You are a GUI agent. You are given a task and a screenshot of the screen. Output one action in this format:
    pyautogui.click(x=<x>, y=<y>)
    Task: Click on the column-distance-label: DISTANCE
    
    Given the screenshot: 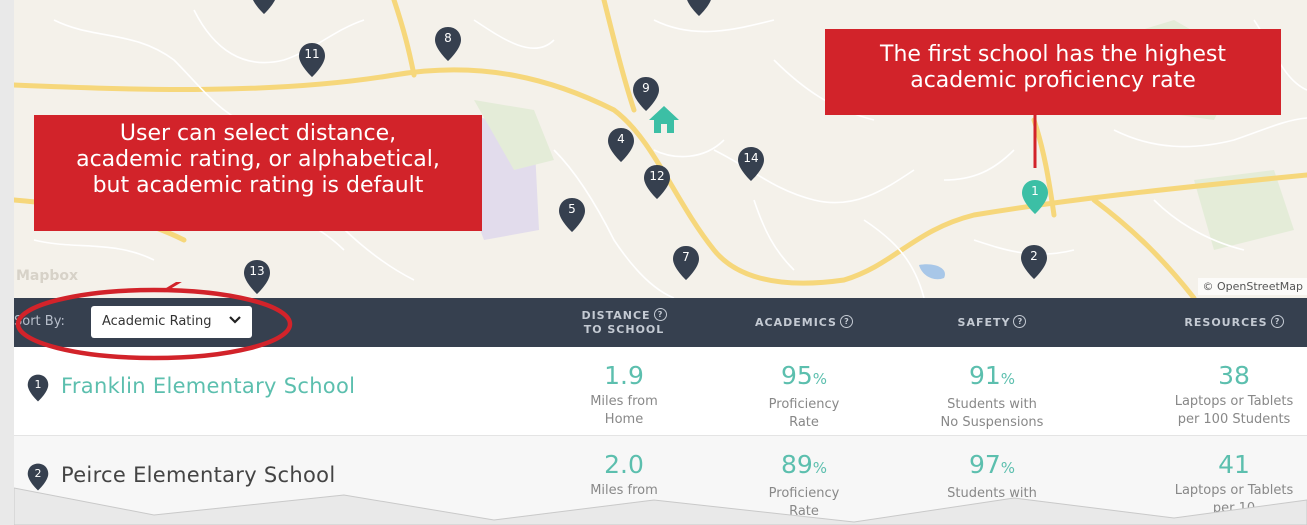 What is the action you would take?
    pyautogui.click(x=616, y=315)
    